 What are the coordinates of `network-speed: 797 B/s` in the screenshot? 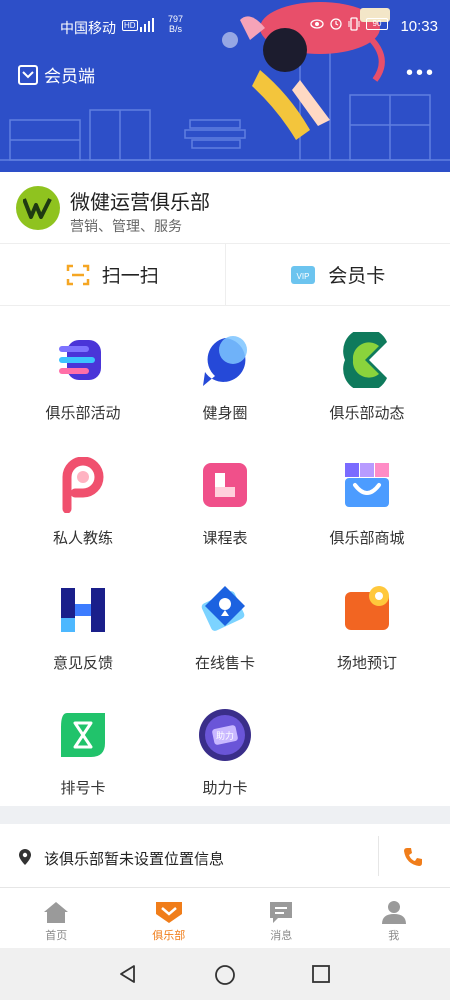 It's located at (175, 24).